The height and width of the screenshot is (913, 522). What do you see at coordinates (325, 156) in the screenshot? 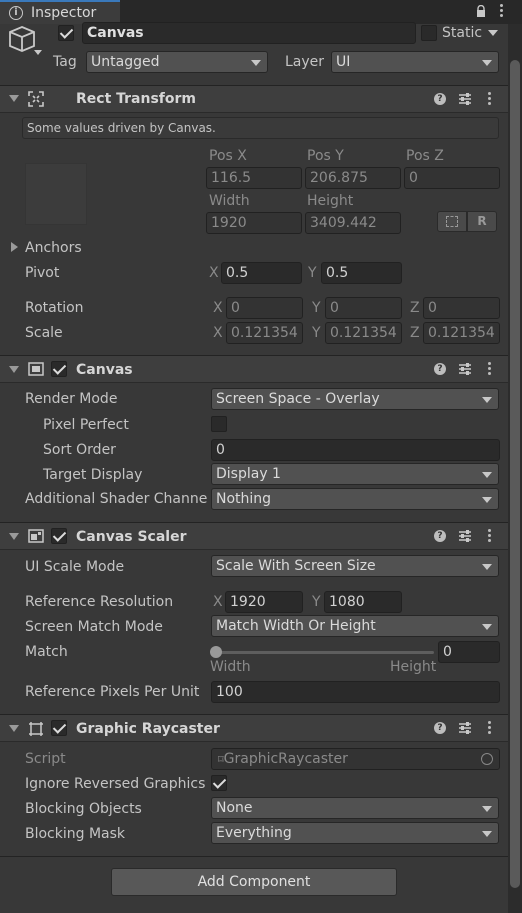
I see `pos-y-label: Pos Y` at bounding box center [325, 156].